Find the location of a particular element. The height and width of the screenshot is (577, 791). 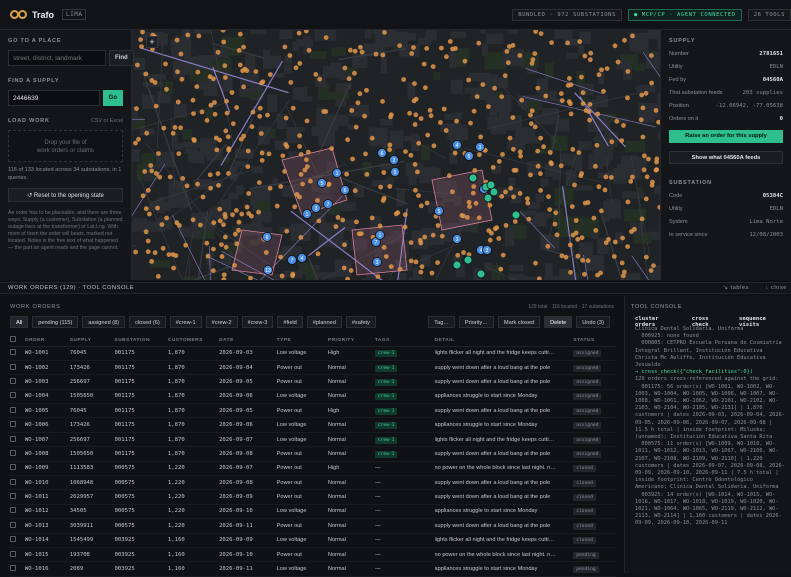

show-feeds-button: Show what 04560A feeds is located at coordinates (726, 157).